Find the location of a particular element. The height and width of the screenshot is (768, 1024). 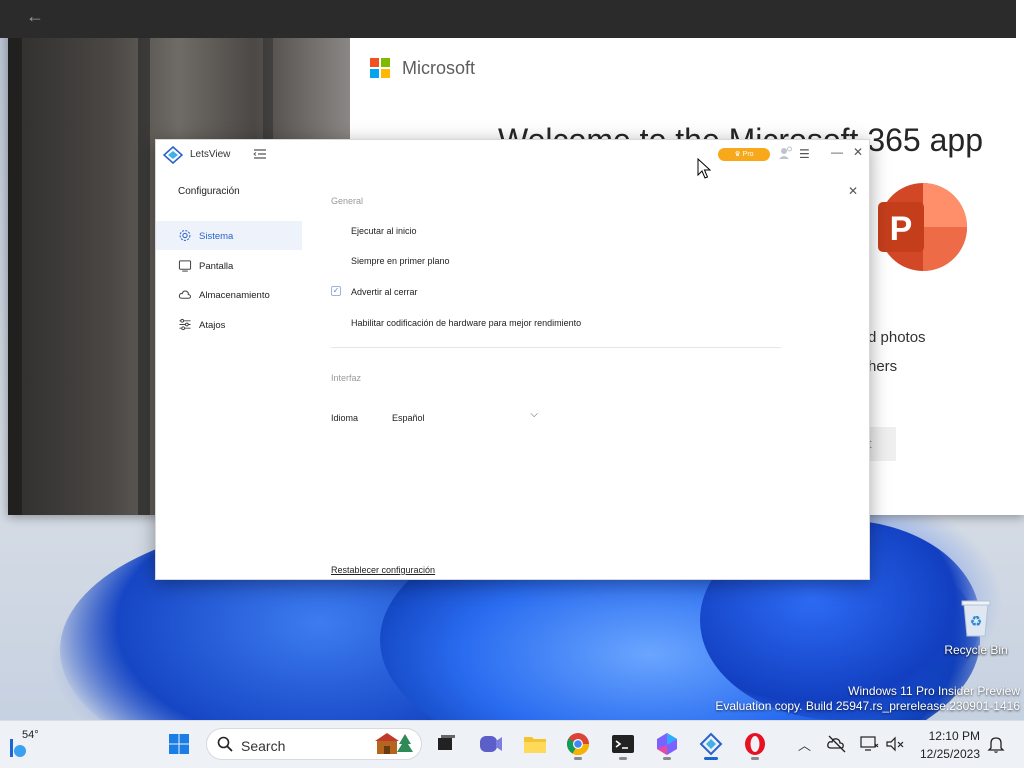

taskbar: 54° Search ︿ 12:10 PM 12/25/2023 is located at coordinates (512, 744).